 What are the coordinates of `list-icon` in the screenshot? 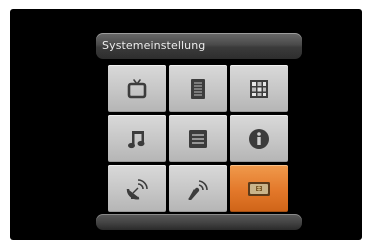 It's located at (198, 88).